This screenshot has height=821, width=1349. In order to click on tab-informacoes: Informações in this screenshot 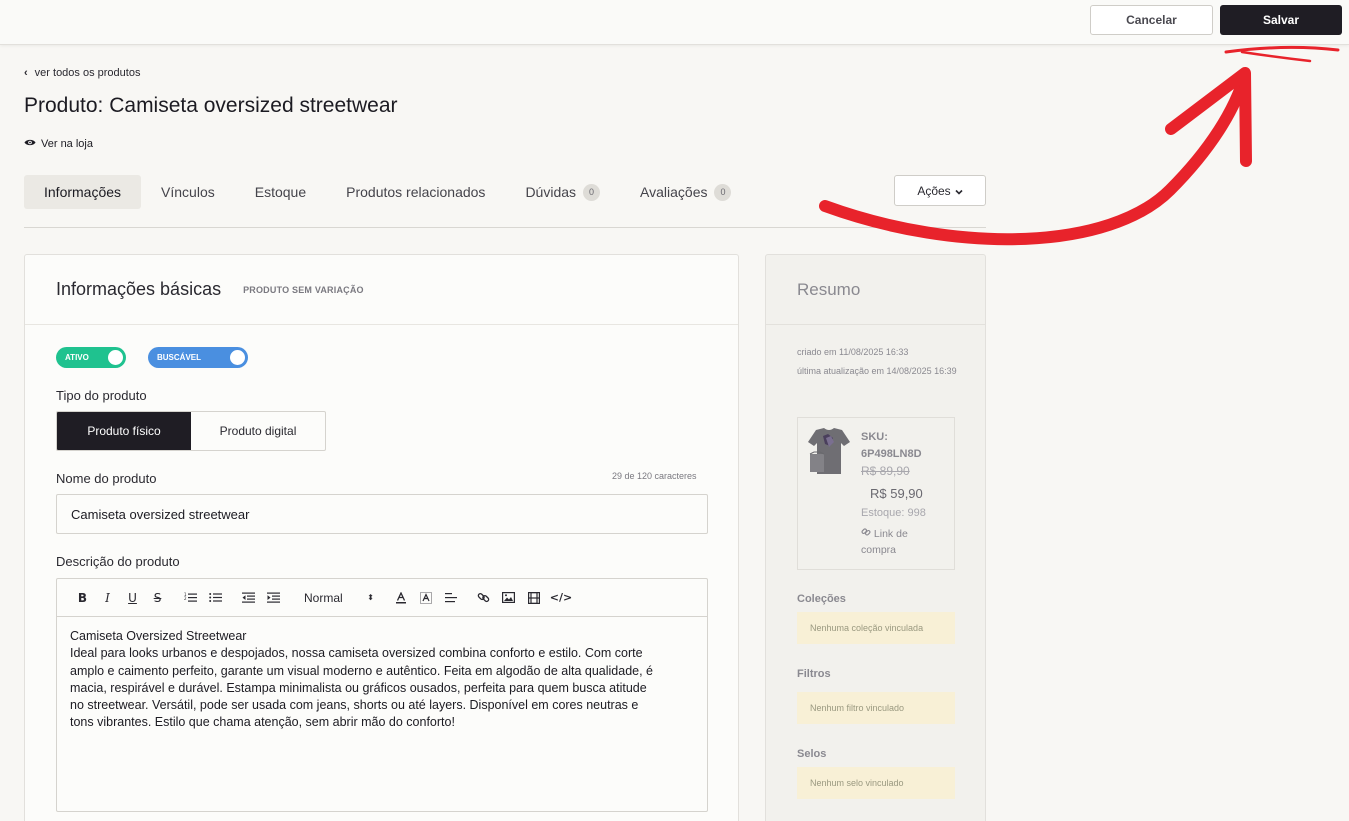, I will do `click(83, 192)`.